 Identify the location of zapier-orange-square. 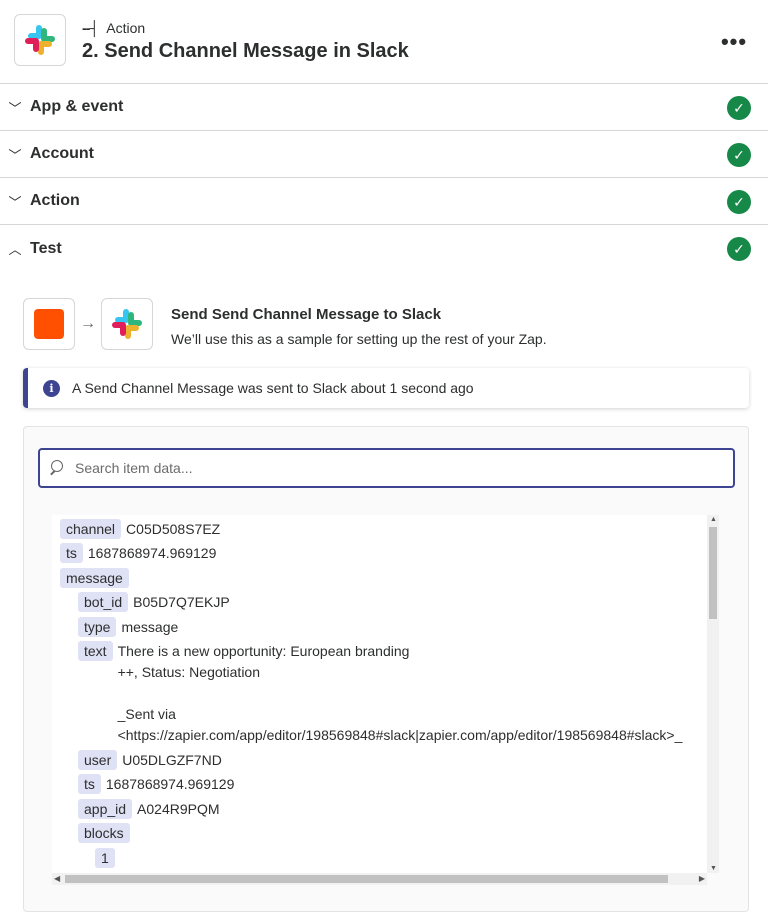
(49, 324).